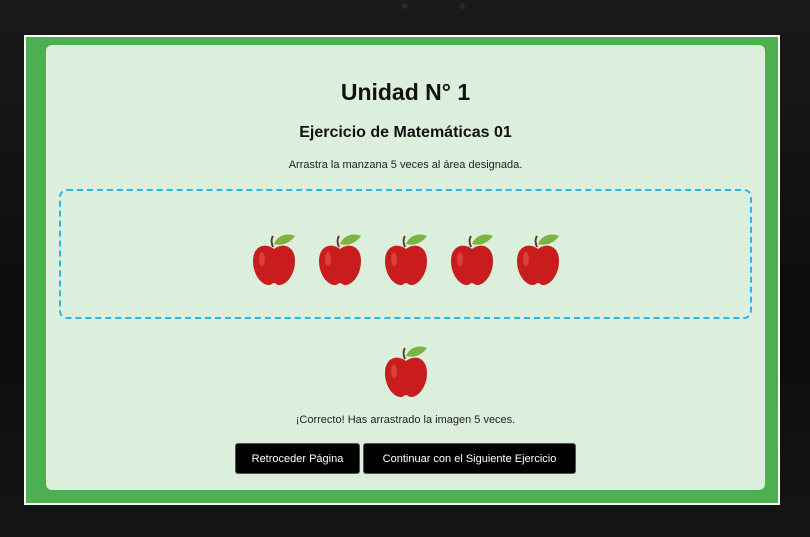  What do you see at coordinates (405, 132) in the screenshot?
I see `exercise-title: Ejercicio de Matemáticas 01` at bounding box center [405, 132].